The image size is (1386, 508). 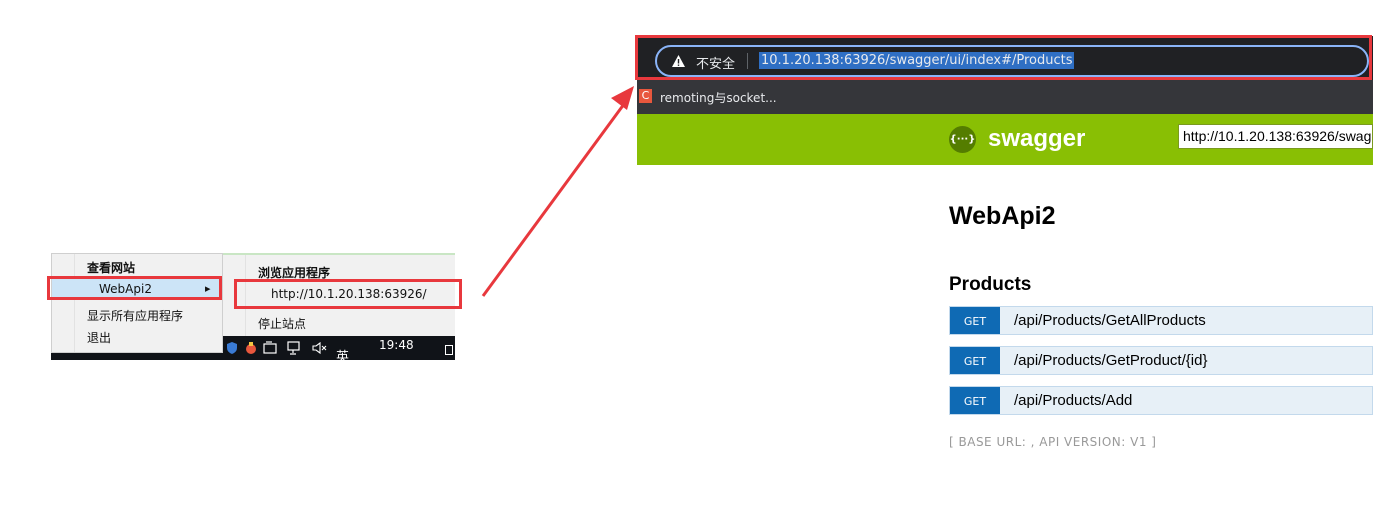 I want to click on notification-icon, so click(x=449, y=350).